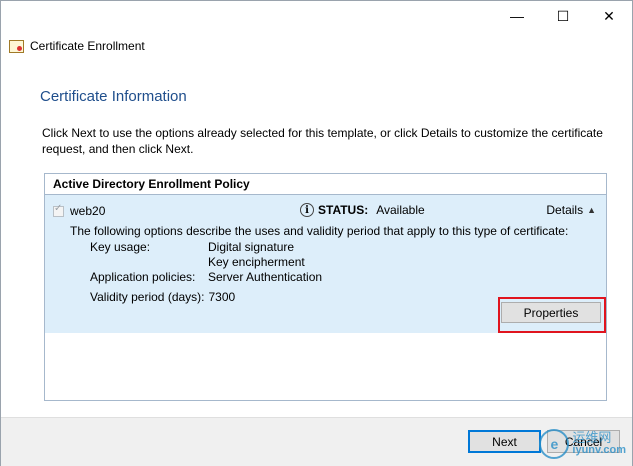 This screenshot has width=633, height=466. I want to click on watermark-logo-icon: e, so click(554, 444).